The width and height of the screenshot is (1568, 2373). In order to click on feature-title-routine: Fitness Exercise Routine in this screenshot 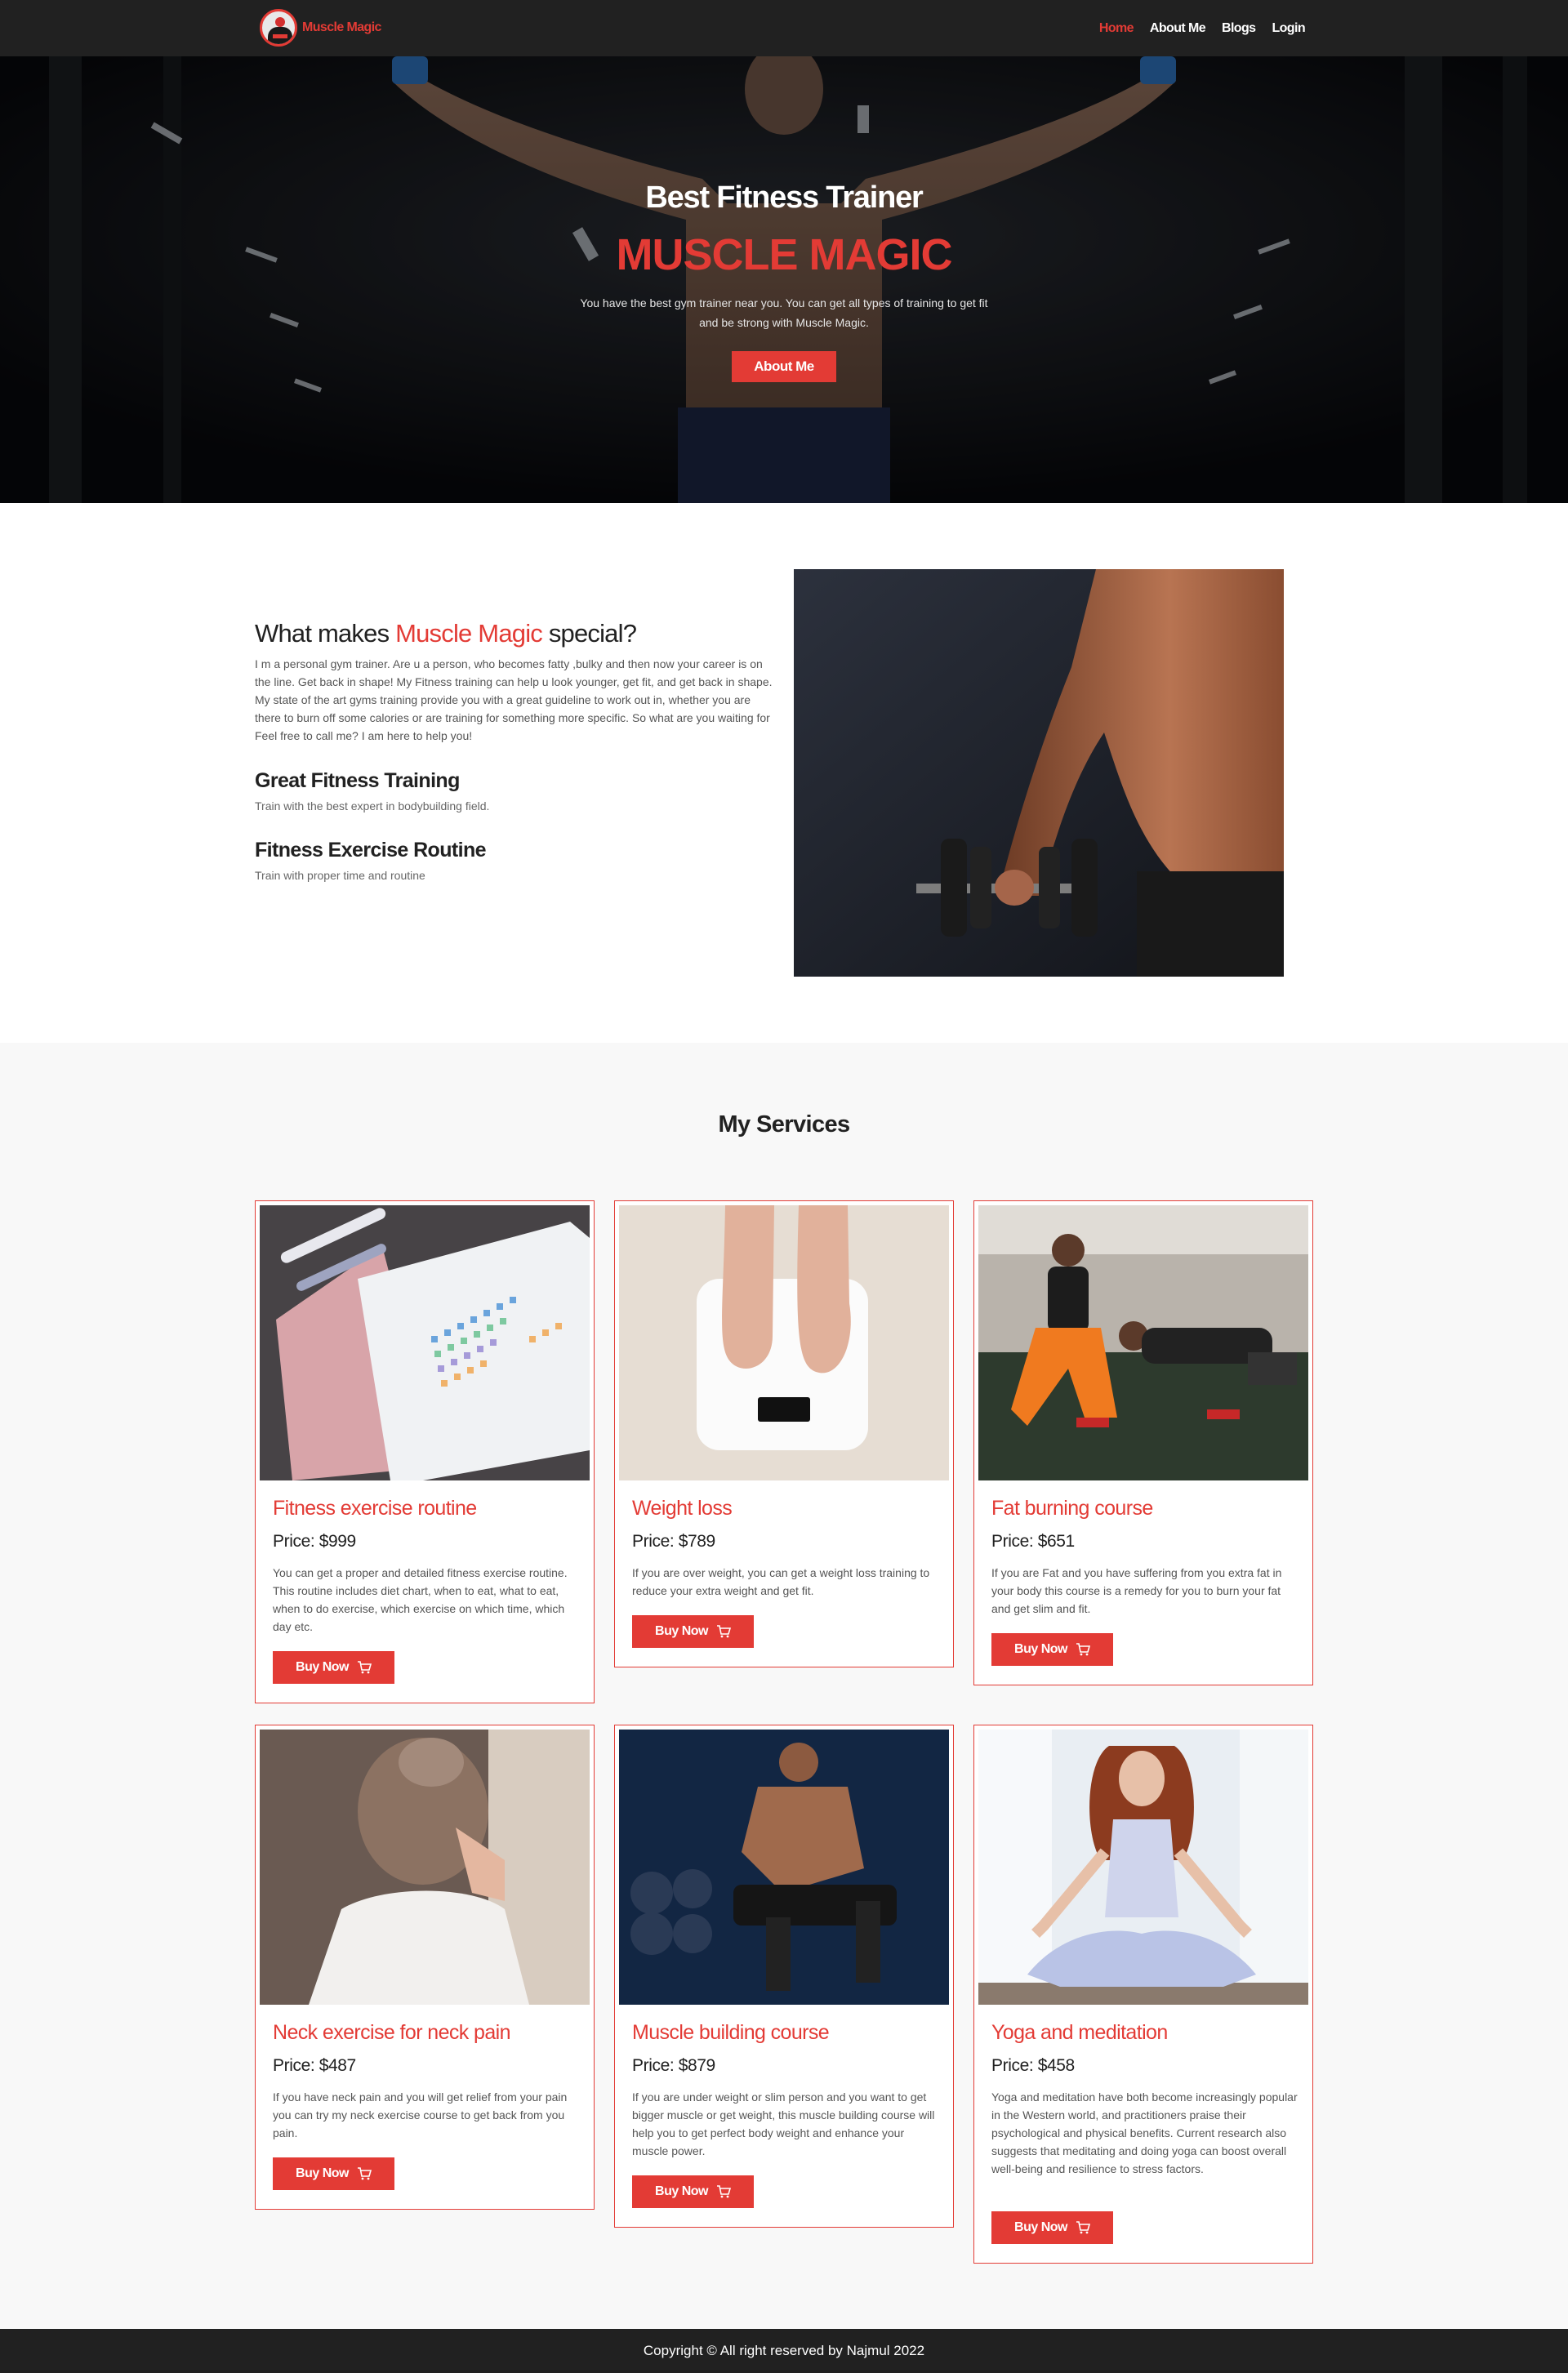, I will do `click(371, 850)`.